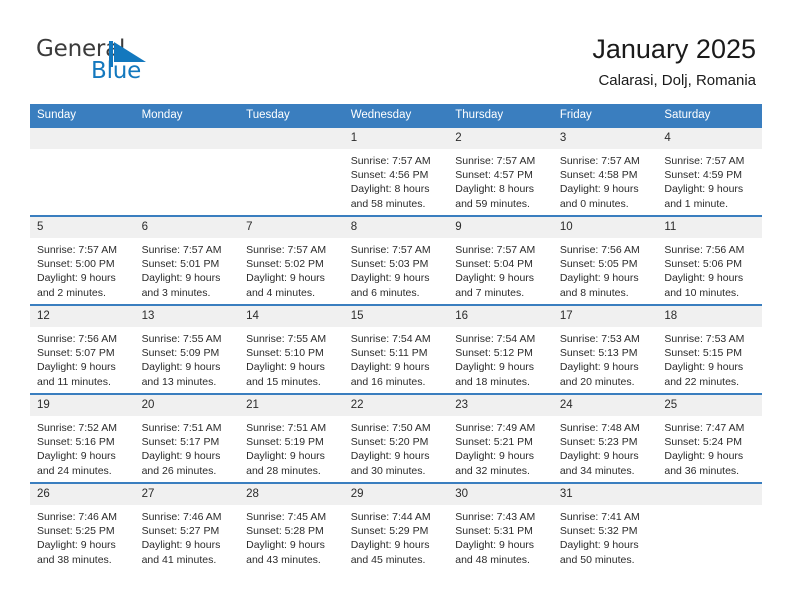  Describe the element at coordinates (82, 115) in the screenshot. I see `weekday-header-sunday: Sunday` at that location.